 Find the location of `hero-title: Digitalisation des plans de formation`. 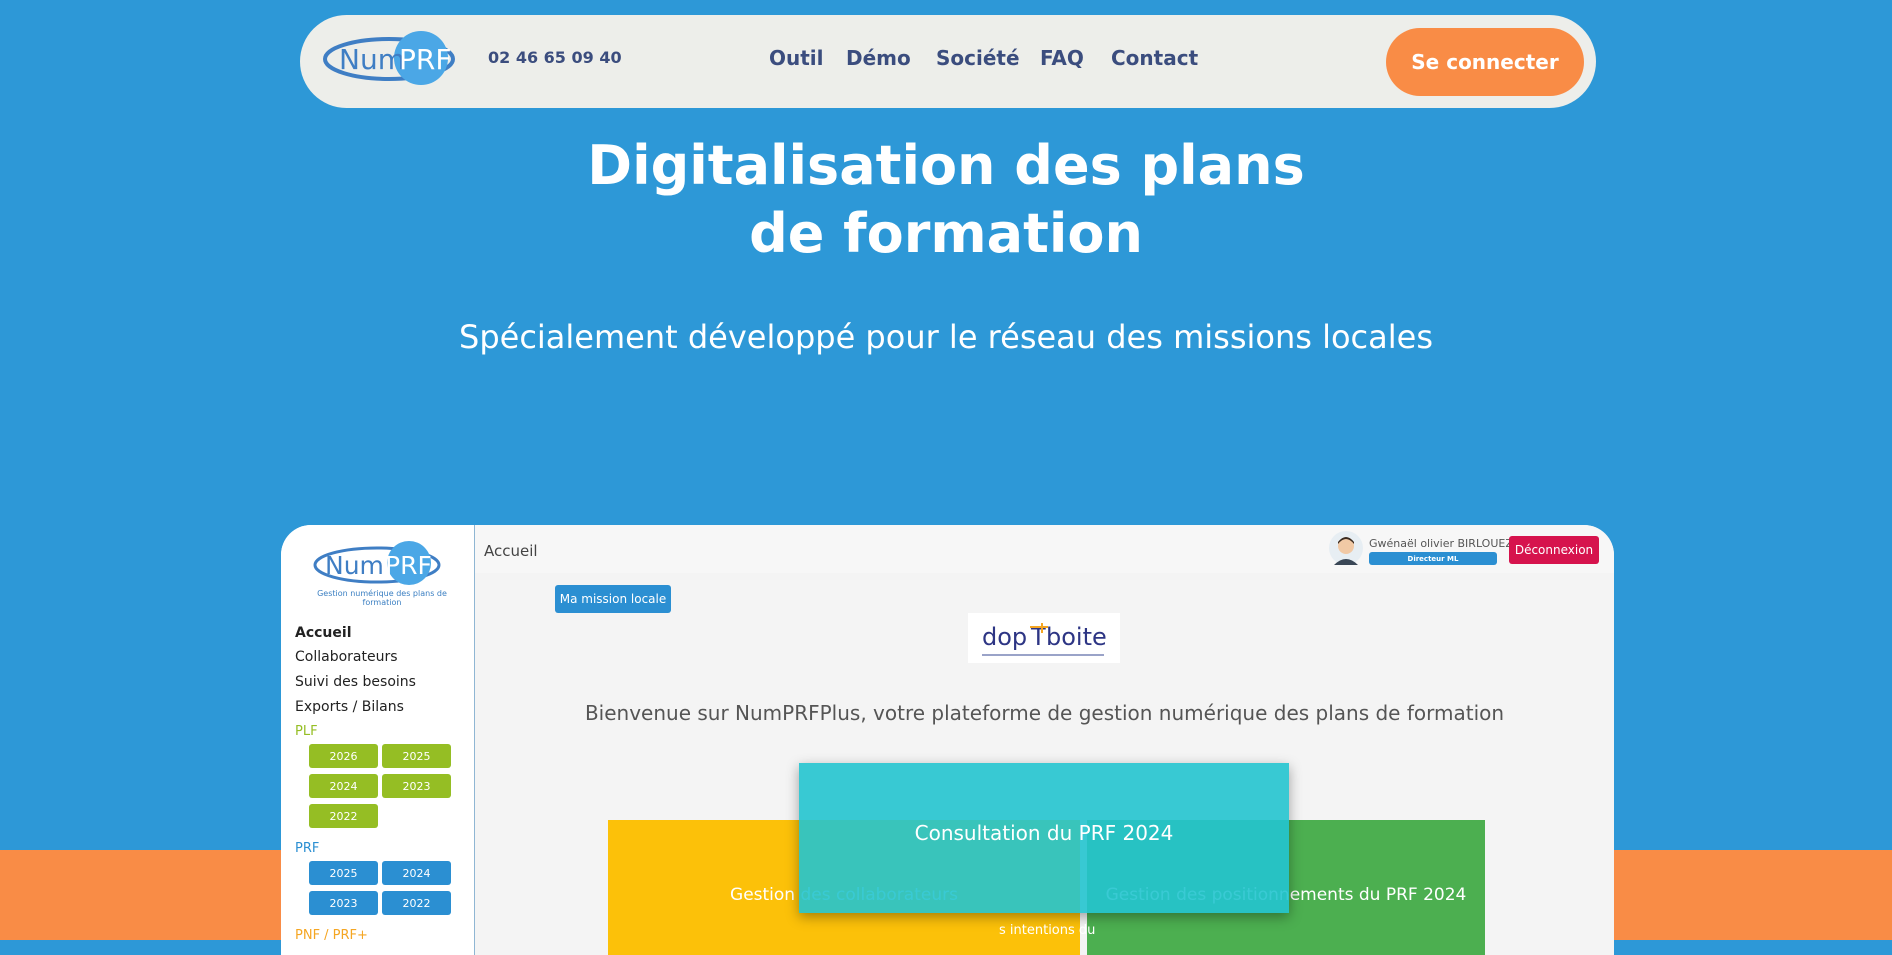

hero-title: Digitalisation des plans de formation is located at coordinates (946, 200).